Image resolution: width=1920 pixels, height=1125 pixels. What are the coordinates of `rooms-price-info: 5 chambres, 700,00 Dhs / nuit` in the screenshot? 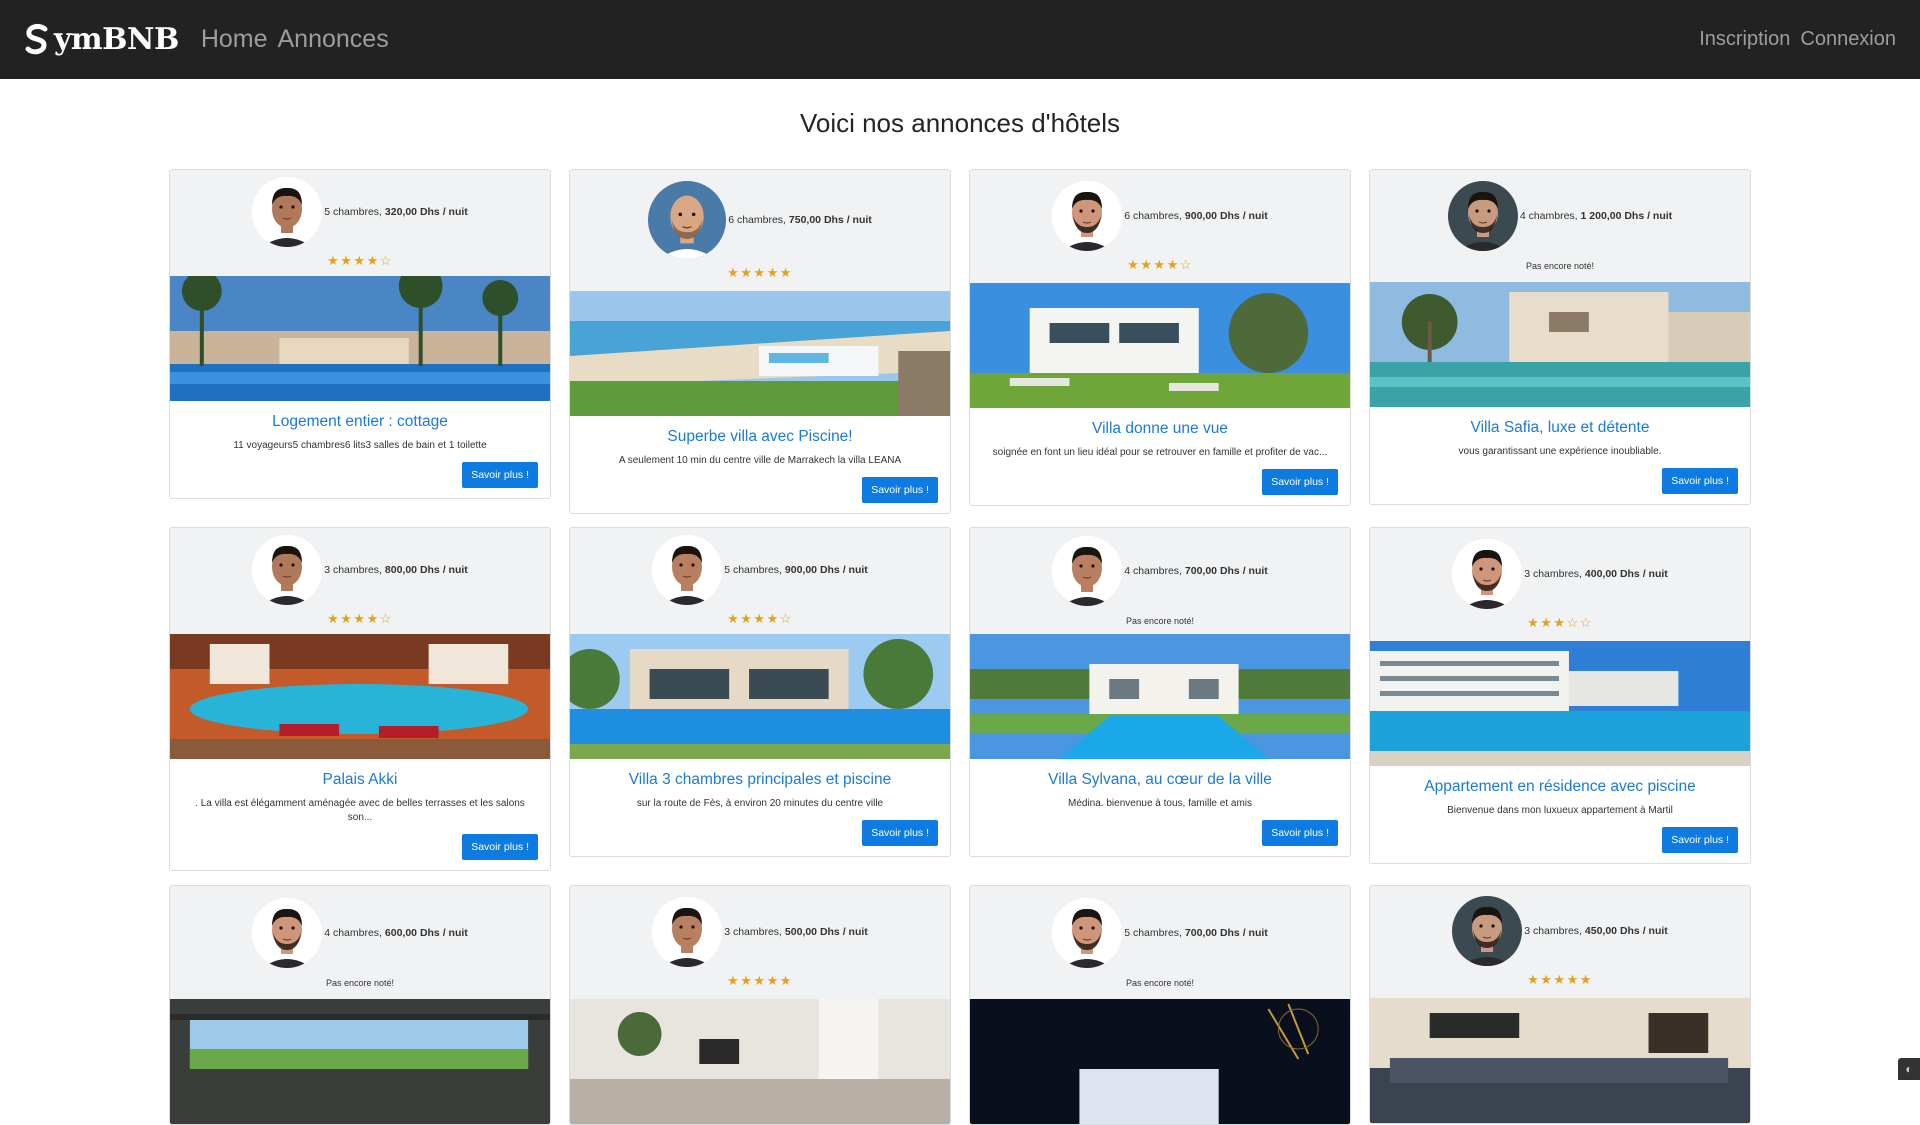 It's located at (1196, 933).